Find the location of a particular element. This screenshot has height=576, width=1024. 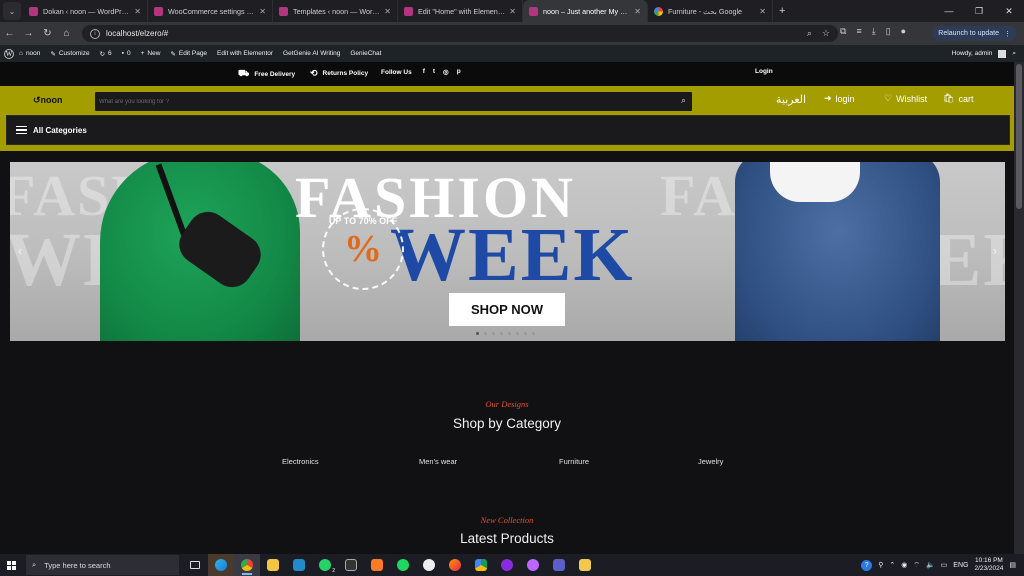

teams-icon is located at coordinates (559, 565).